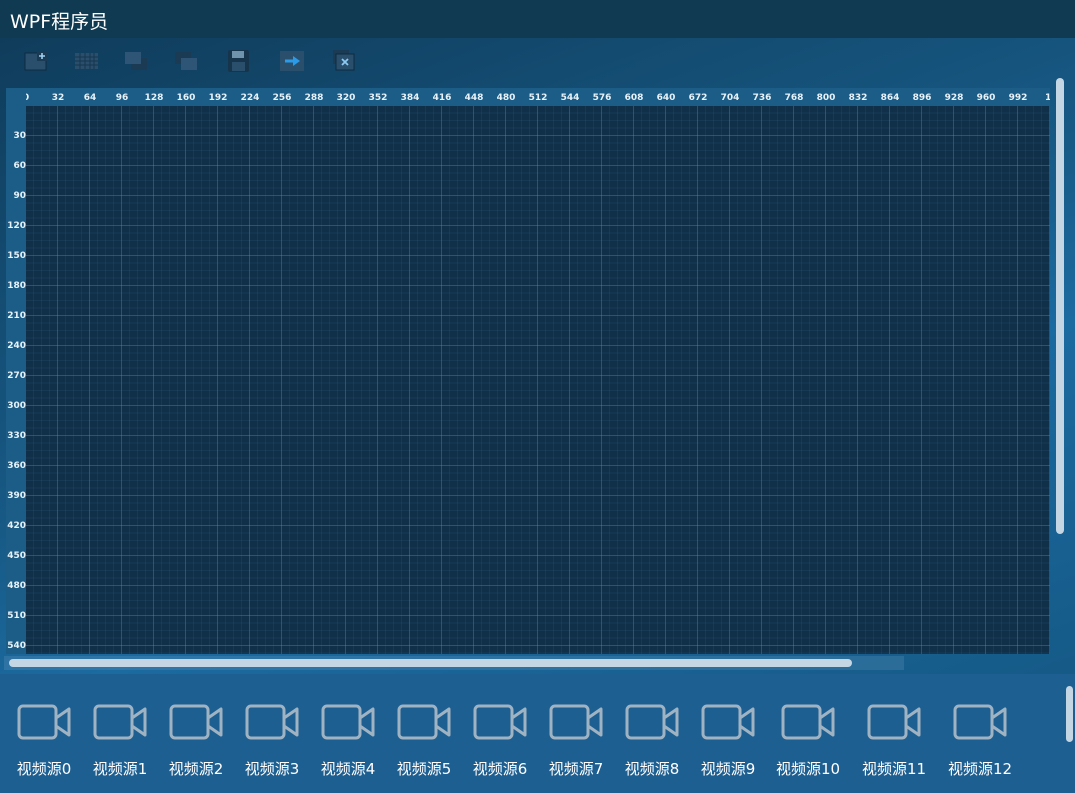  What do you see at coordinates (16, 376) in the screenshot?
I see `ruler-y-tick: 270` at bounding box center [16, 376].